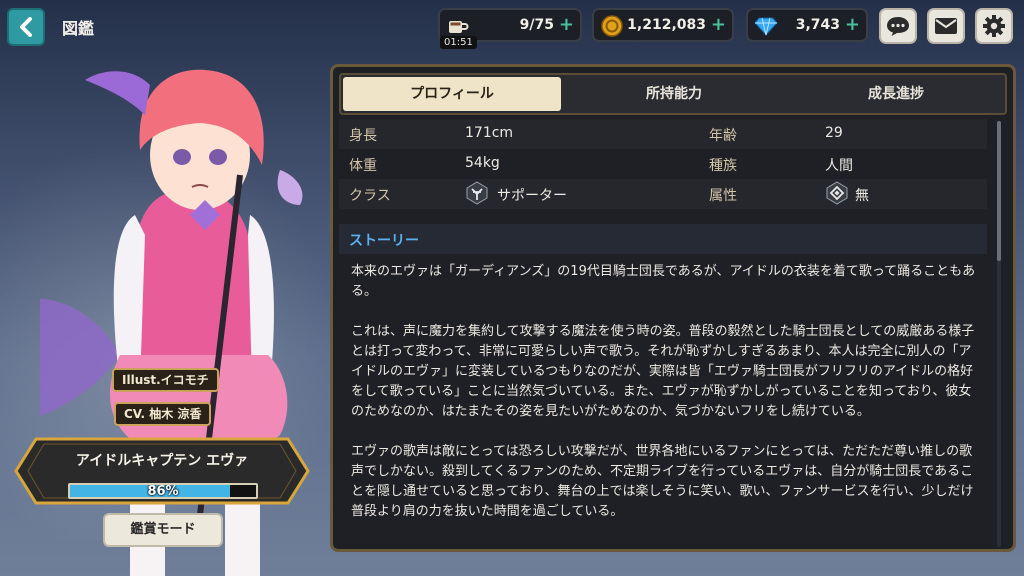 Image resolution: width=1024 pixels, height=576 pixels. What do you see at coordinates (666, 25) in the screenshot?
I see `gold-value: 1,212,083` at bounding box center [666, 25].